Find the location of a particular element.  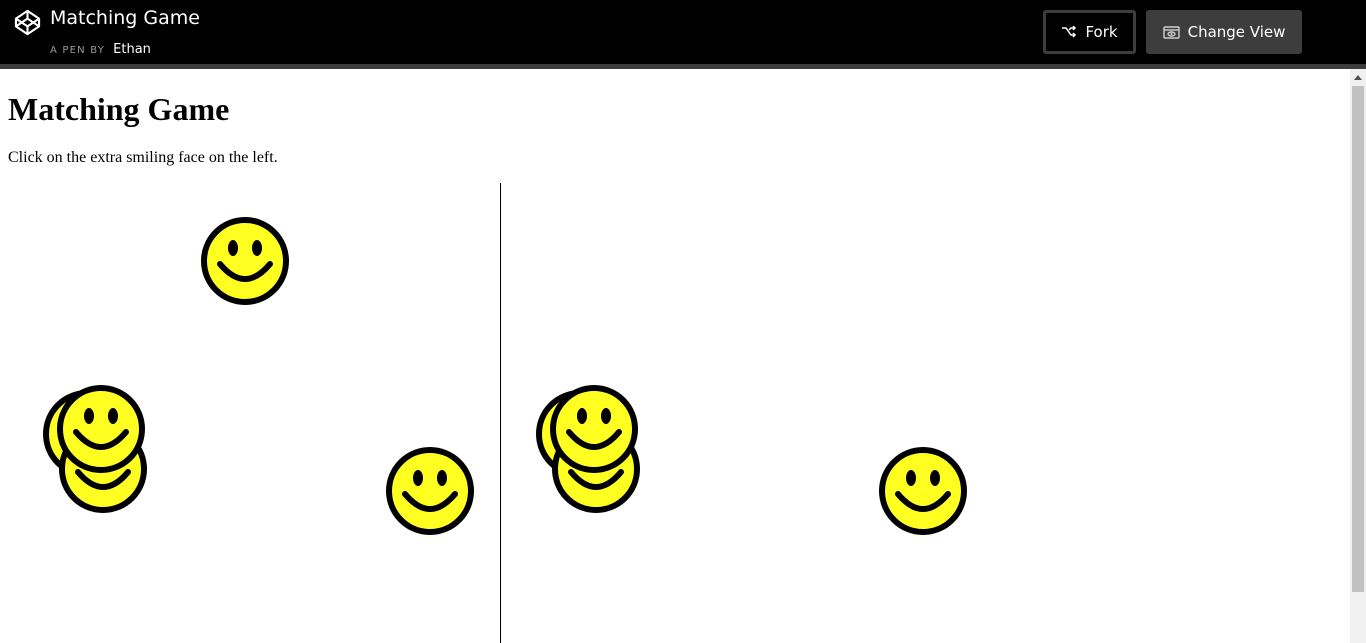

pen-byline: A PEN BY Ethan is located at coordinates (100, 47).